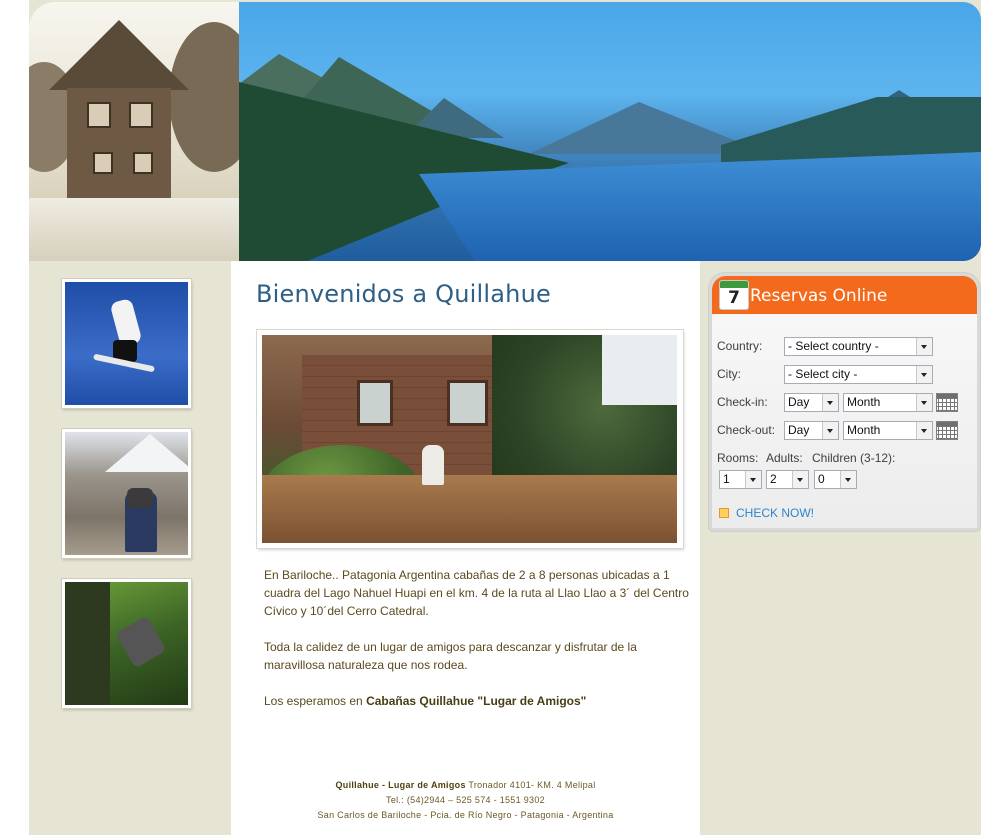 The image size is (1008, 835). What do you see at coordinates (819, 296) in the screenshot?
I see `reservas-title: Reservas Online` at bounding box center [819, 296].